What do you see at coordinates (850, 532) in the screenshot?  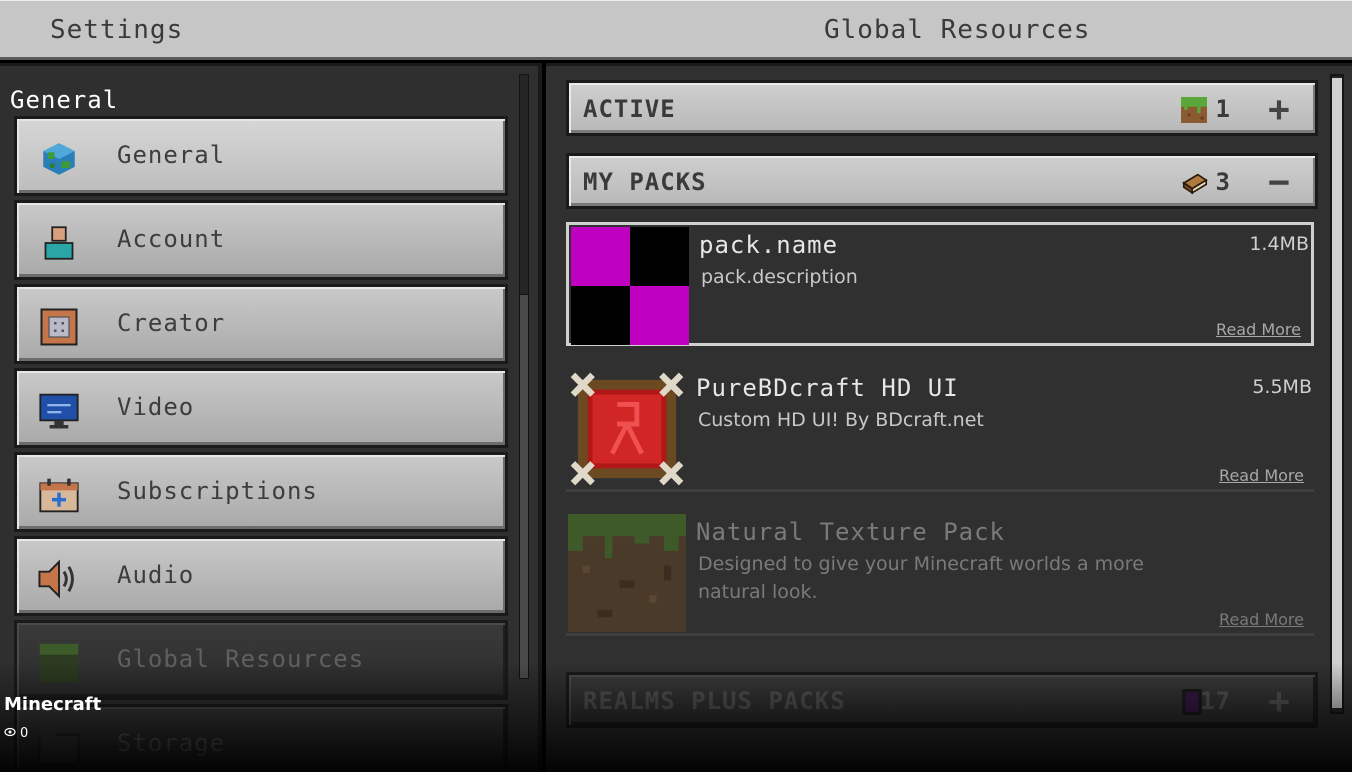 I see `pack-name: Natural Texture Pack` at bounding box center [850, 532].